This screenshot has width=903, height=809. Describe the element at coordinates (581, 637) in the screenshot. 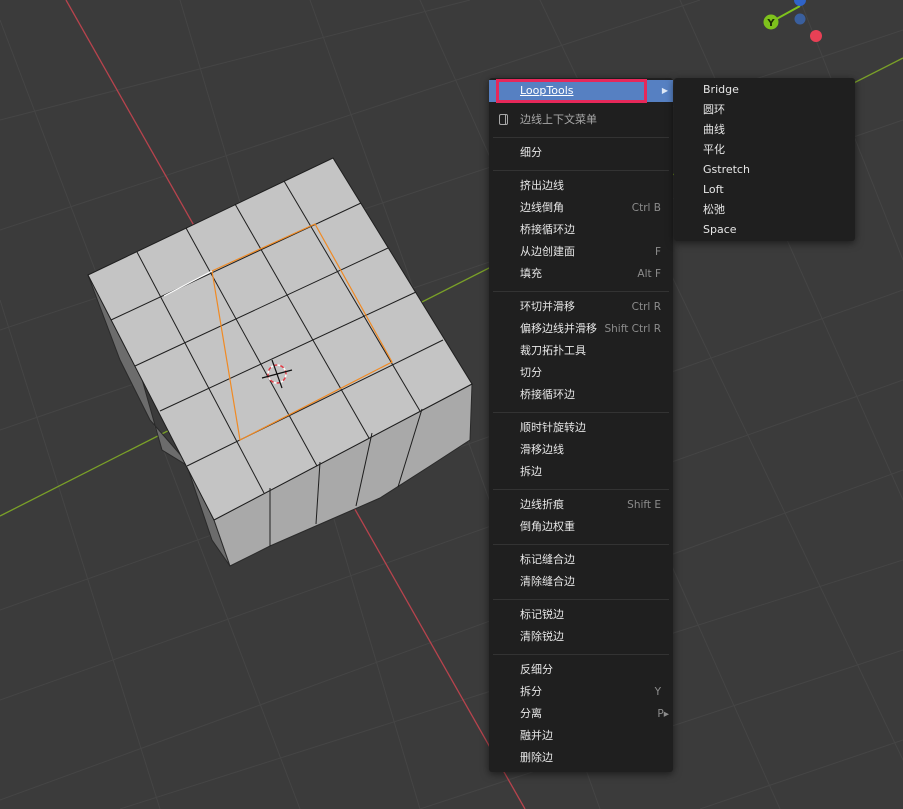

I see `menu-item-clear-sharp: 清除锐边` at that location.